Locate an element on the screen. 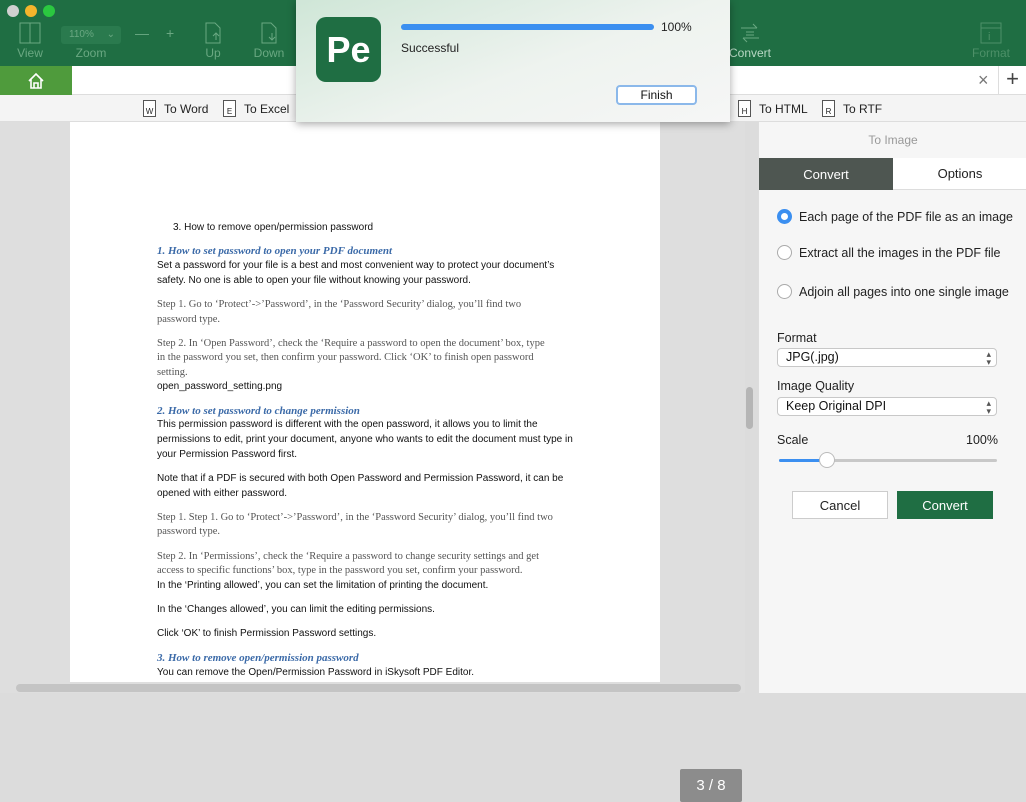  format-icon: i is located at coordinates (991, 33).